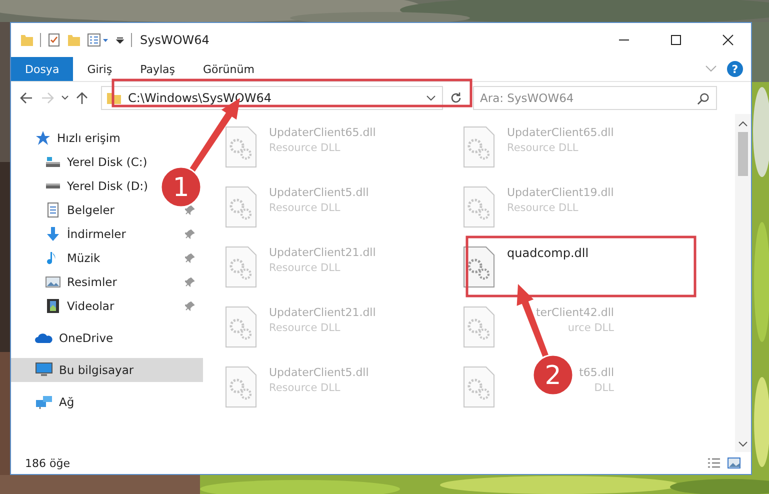 The height and width of the screenshot is (494, 769). What do you see at coordinates (272, 98) in the screenshot?
I see `address-field: C:\Windows\SysWOW64` at bounding box center [272, 98].